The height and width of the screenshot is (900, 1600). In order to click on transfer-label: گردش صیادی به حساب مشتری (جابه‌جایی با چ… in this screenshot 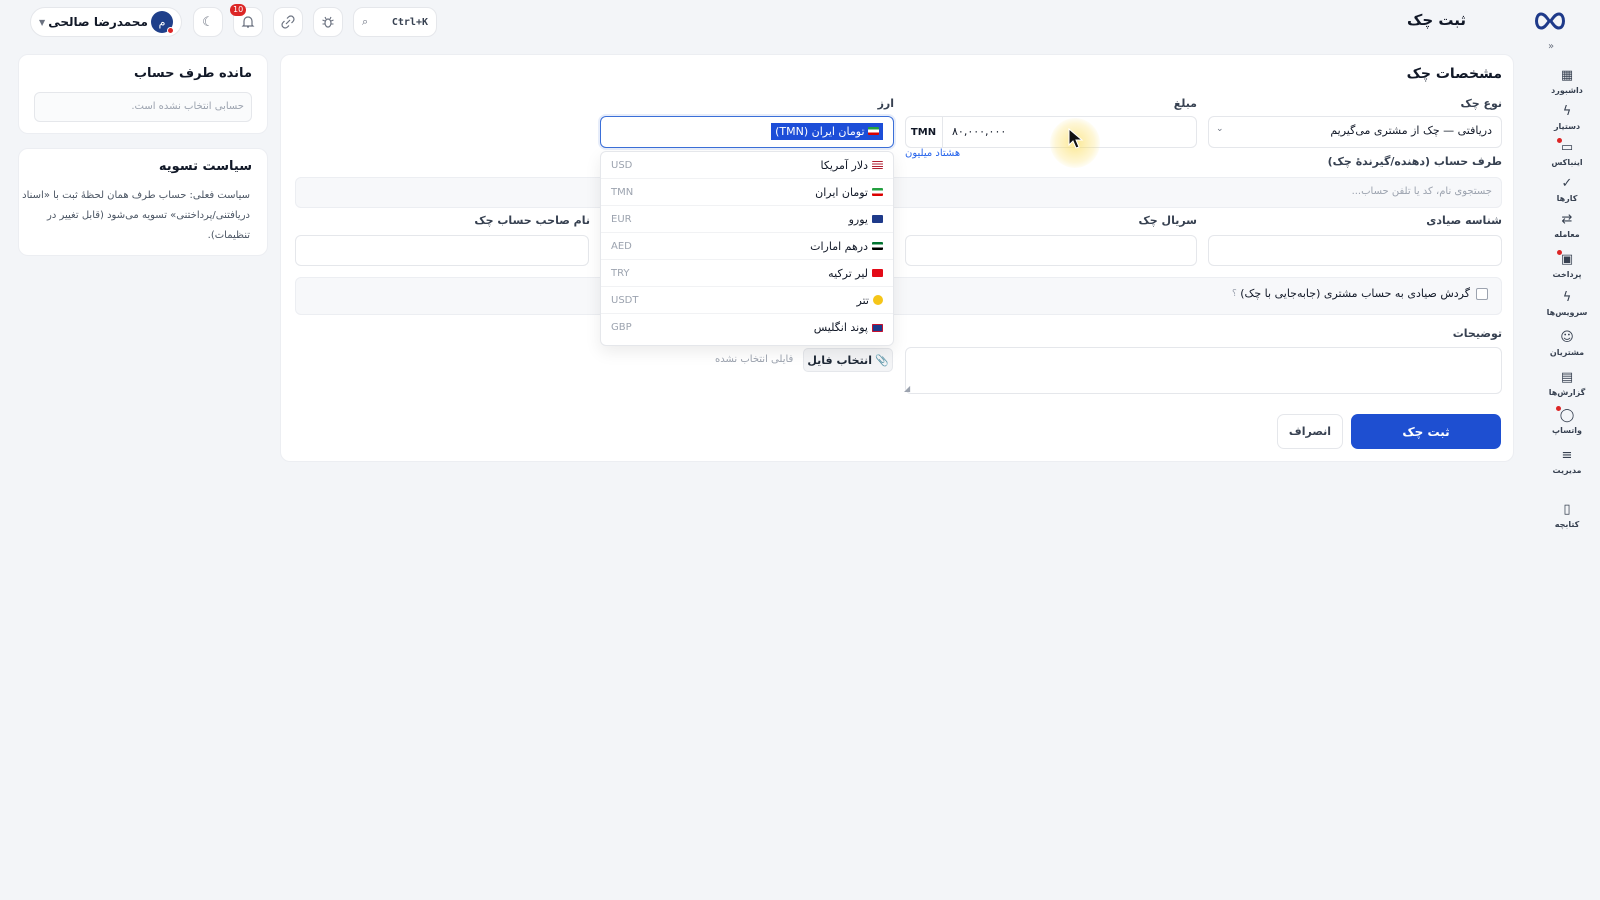, I will do `click(1355, 293)`.